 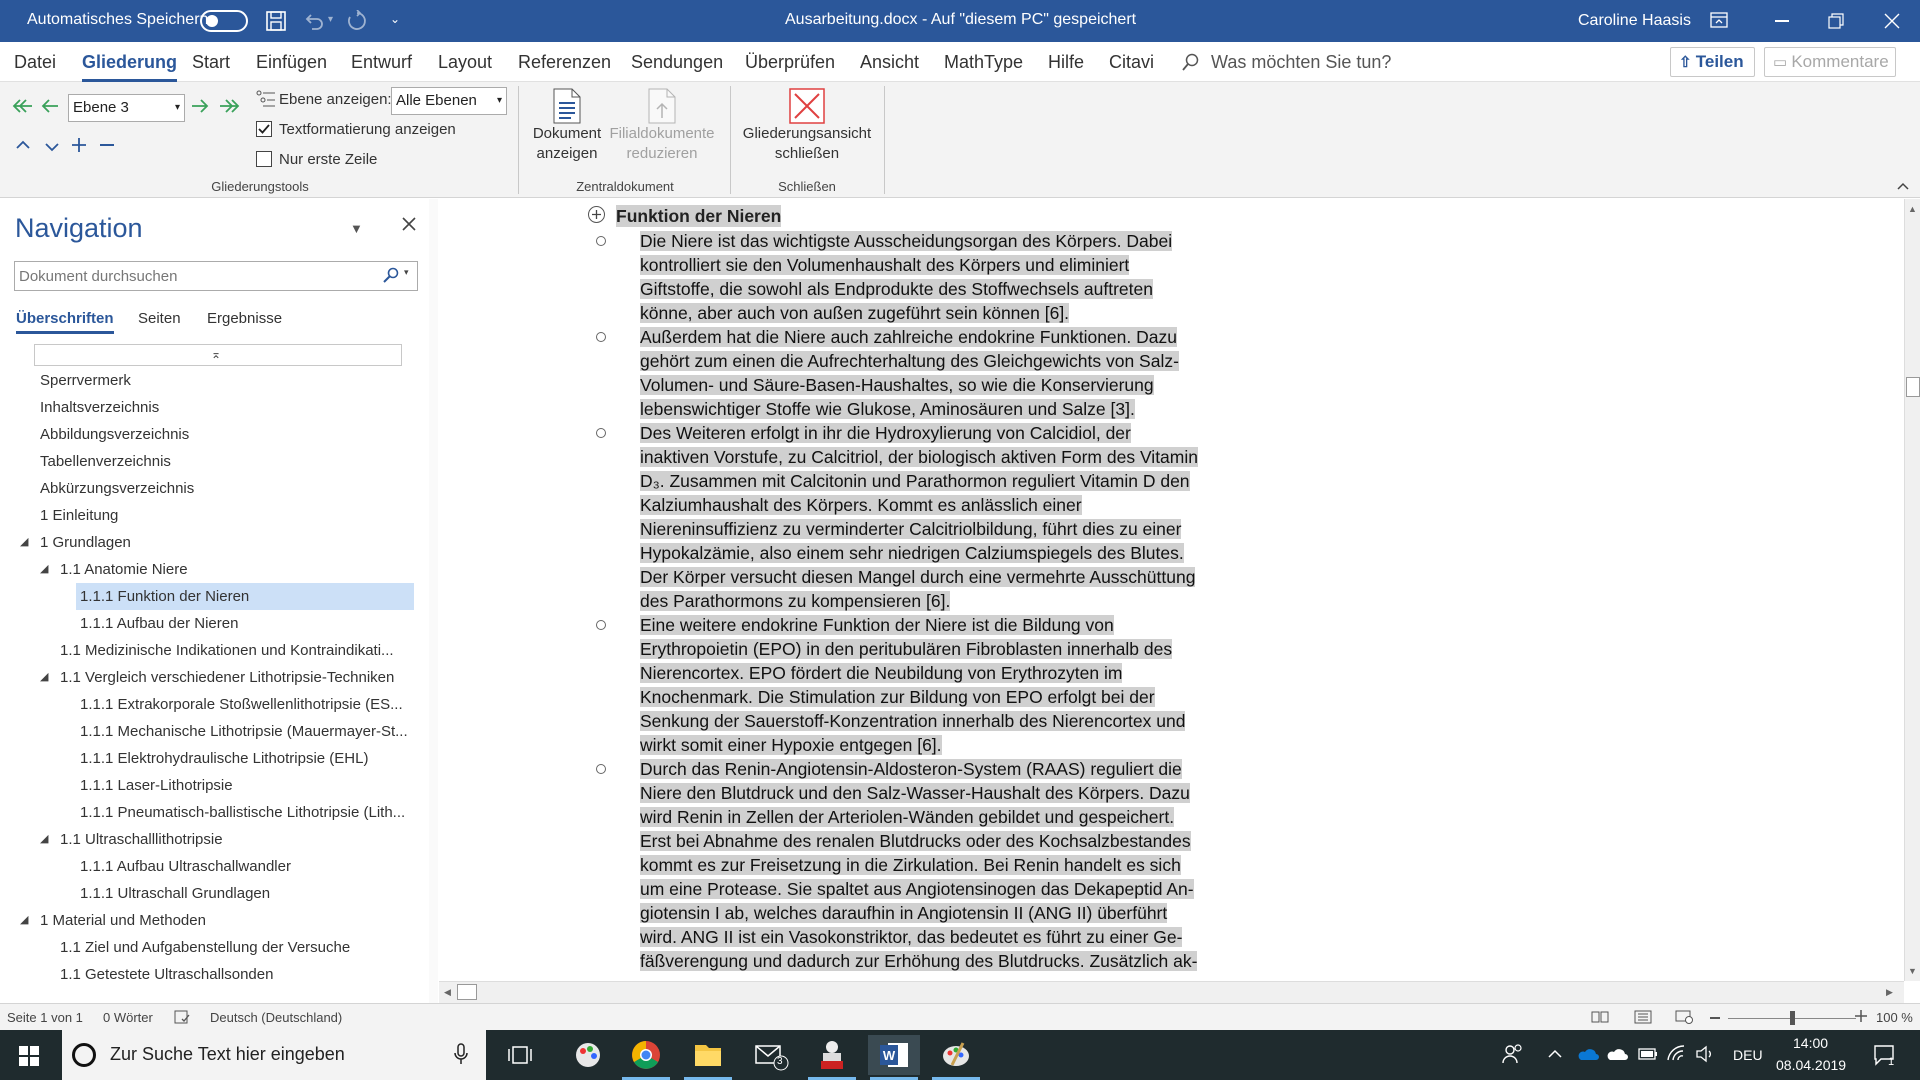 I want to click on demote-icon, so click(x=200, y=106).